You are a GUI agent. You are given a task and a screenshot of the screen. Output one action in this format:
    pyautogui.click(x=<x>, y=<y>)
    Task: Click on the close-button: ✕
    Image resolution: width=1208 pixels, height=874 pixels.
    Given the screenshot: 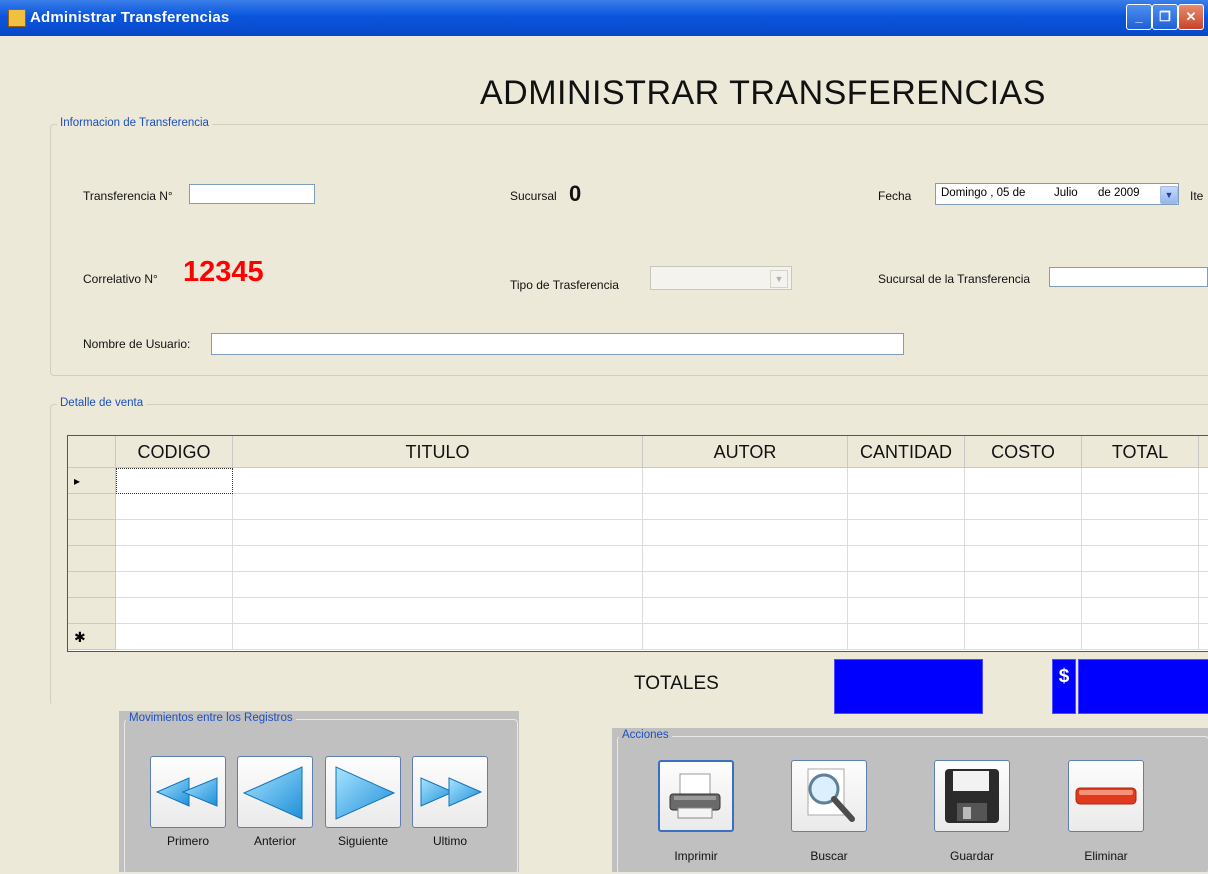 What is the action you would take?
    pyautogui.click(x=1191, y=17)
    